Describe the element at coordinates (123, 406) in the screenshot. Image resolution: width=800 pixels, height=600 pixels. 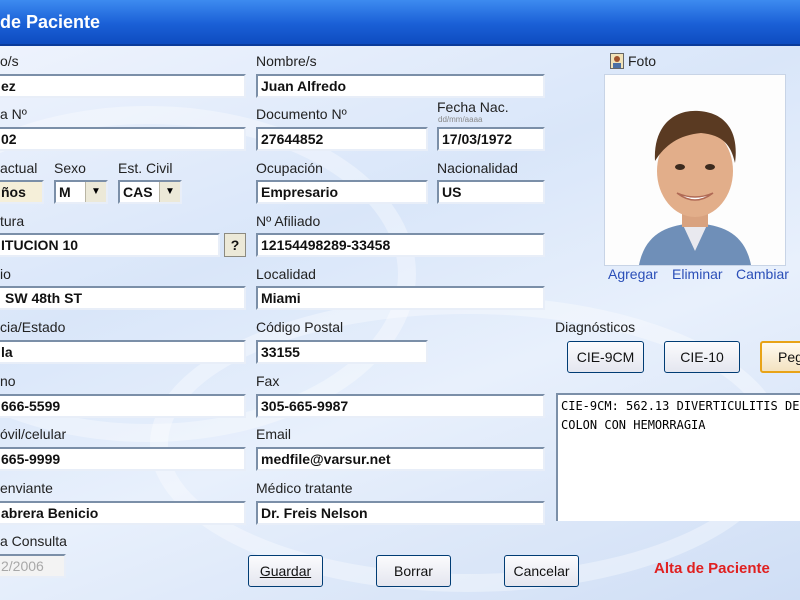
I see `telefono-field: 666-5599` at that location.